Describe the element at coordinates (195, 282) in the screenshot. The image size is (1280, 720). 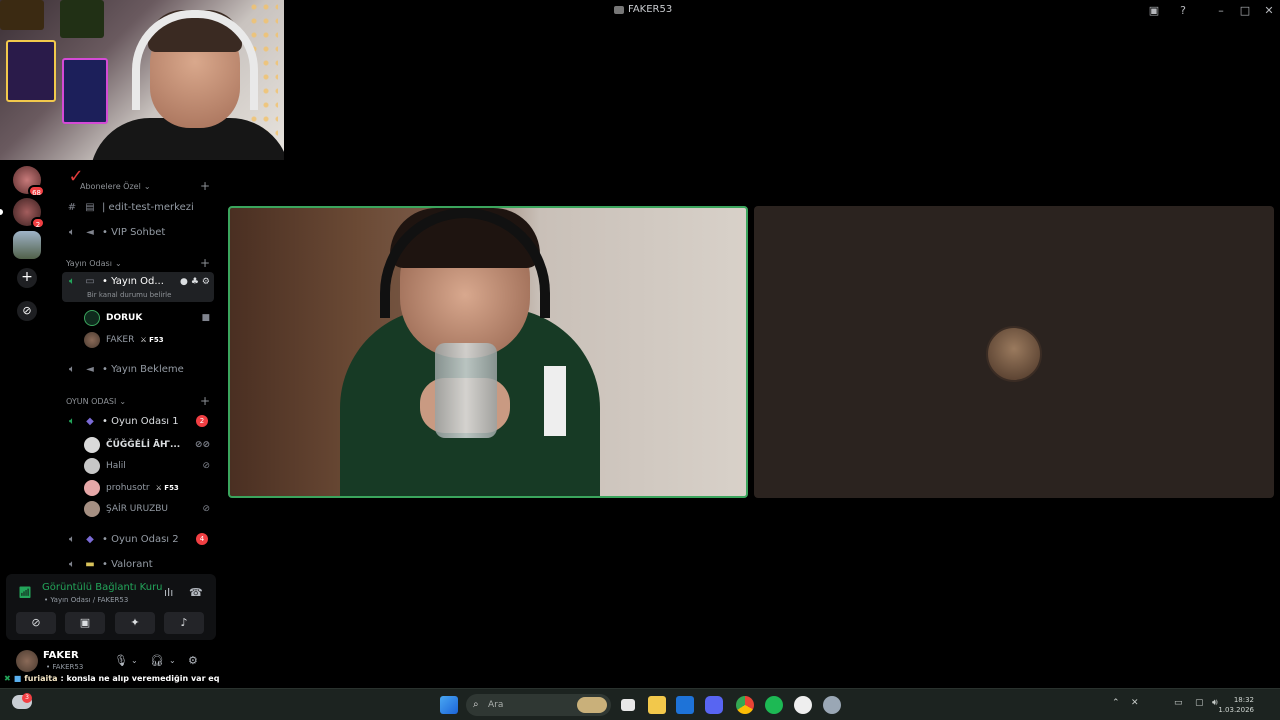
I see `invite-icon: ♣` at that location.